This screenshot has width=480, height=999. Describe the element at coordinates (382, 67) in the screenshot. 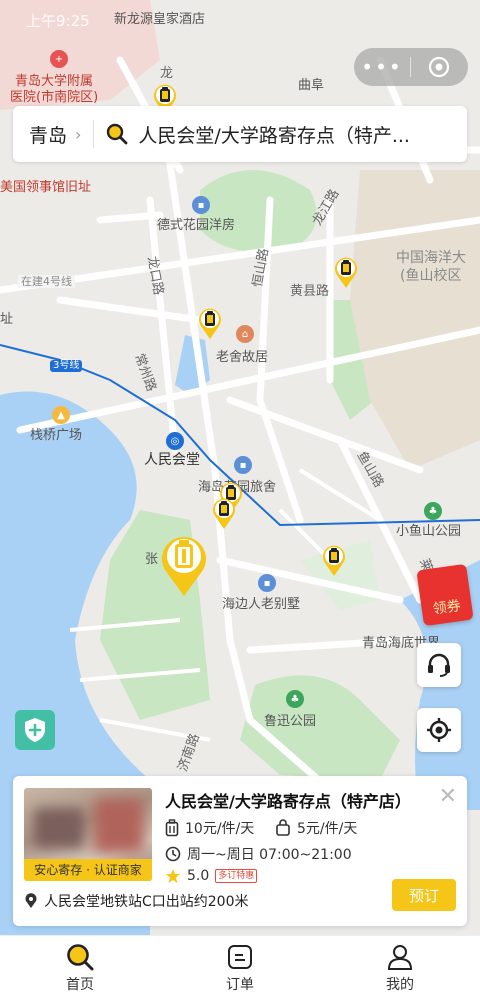

I see `more-button: •••` at that location.